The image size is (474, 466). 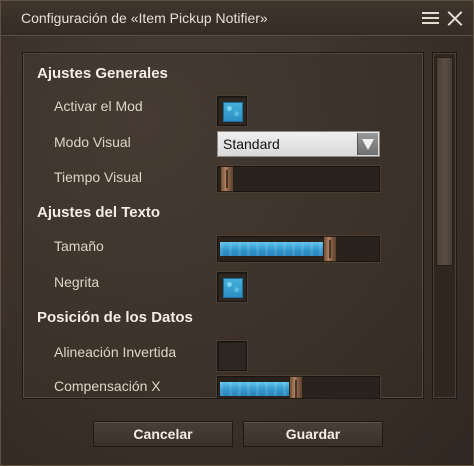 I want to click on scrollbar, so click(x=444, y=225).